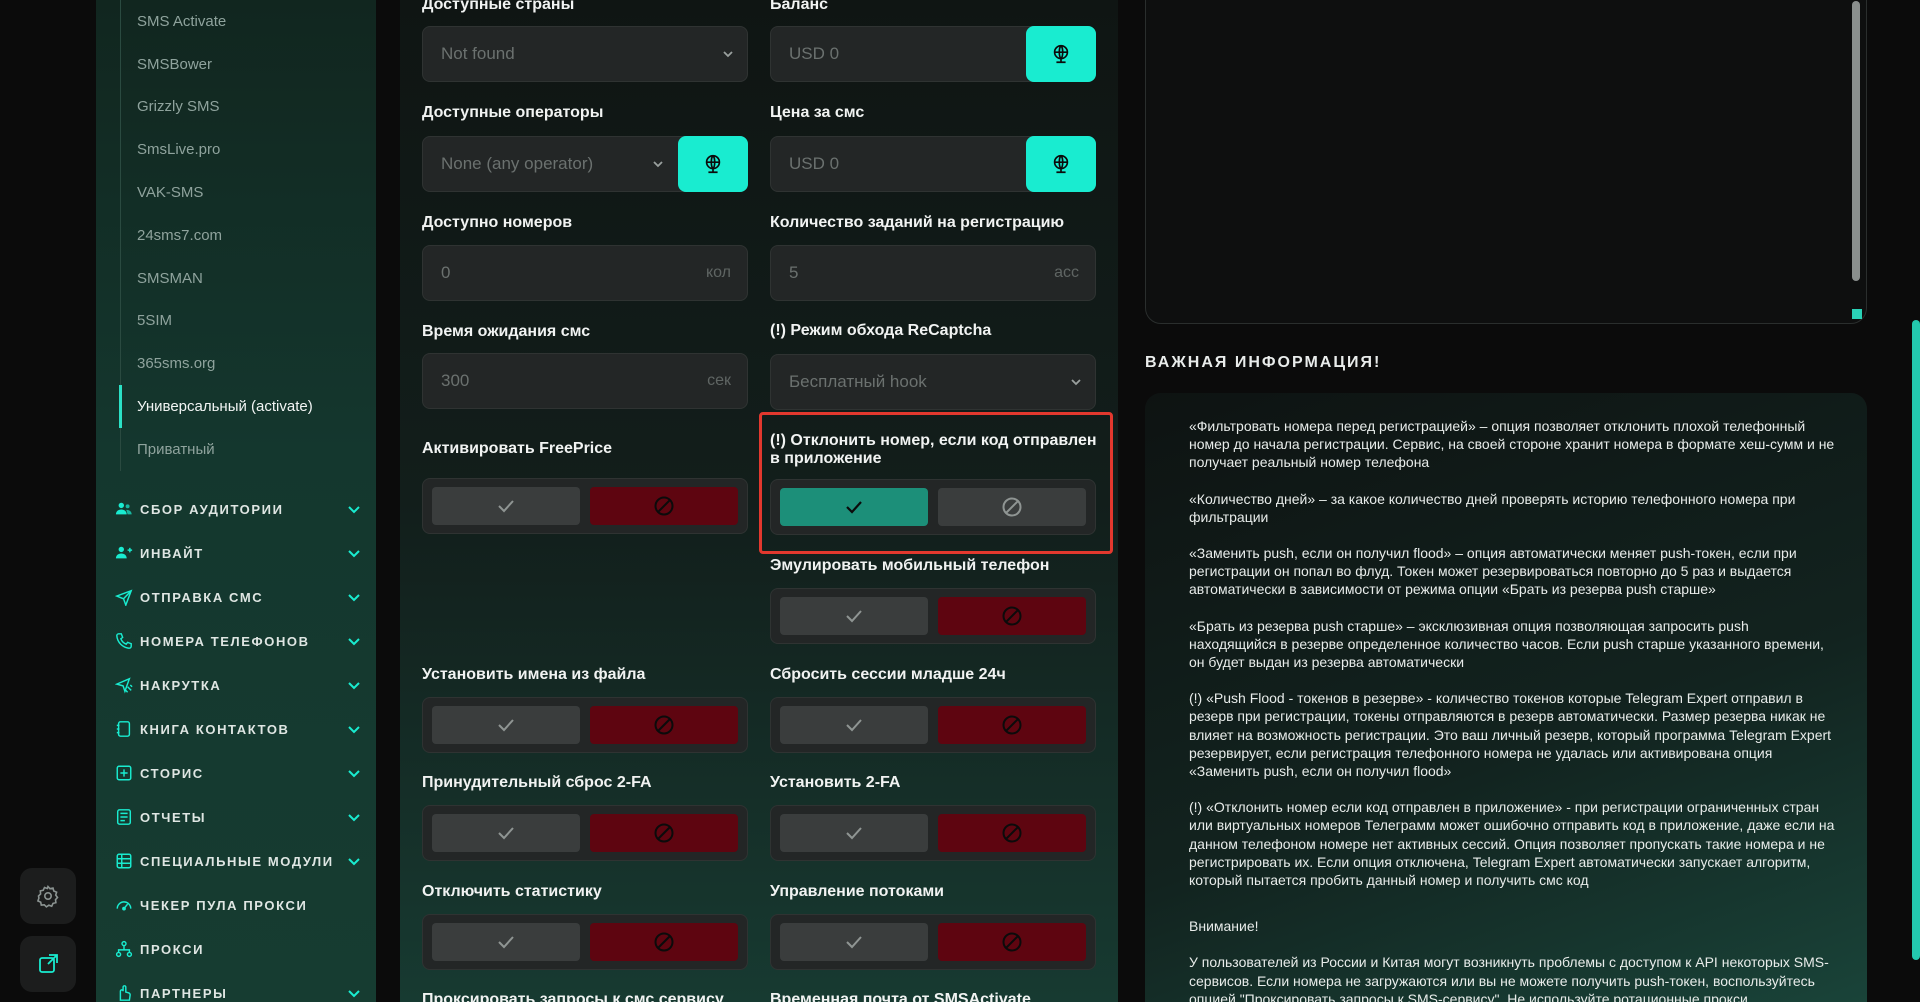 Image resolution: width=1920 pixels, height=1002 pixels. I want to click on sub-item-smsman: SMSMAN, so click(240, 278).